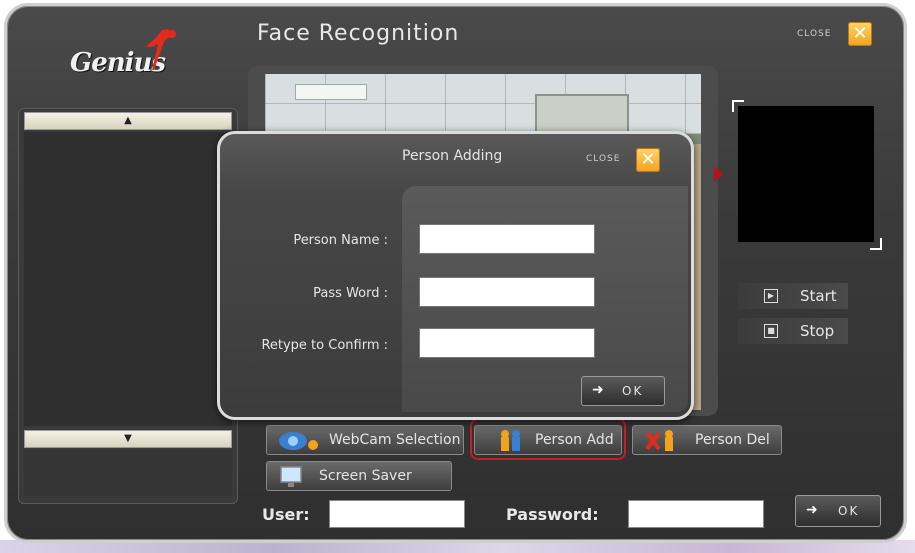 Image resolution: width=915 pixels, height=553 pixels. Describe the element at coordinates (603, 159) in the screenshot. I see `dialog-close-text: CLOSE` at that location.